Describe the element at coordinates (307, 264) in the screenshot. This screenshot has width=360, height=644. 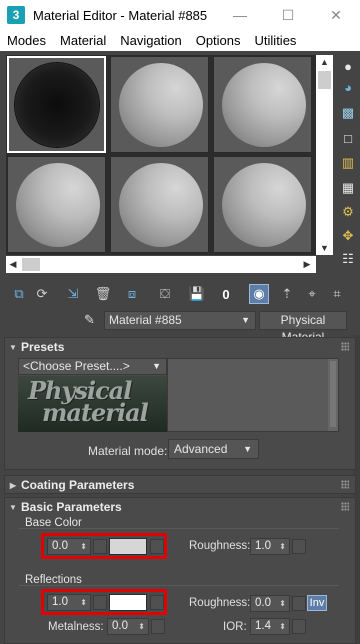
I see `scroll-right-icon: ▶` at that location.